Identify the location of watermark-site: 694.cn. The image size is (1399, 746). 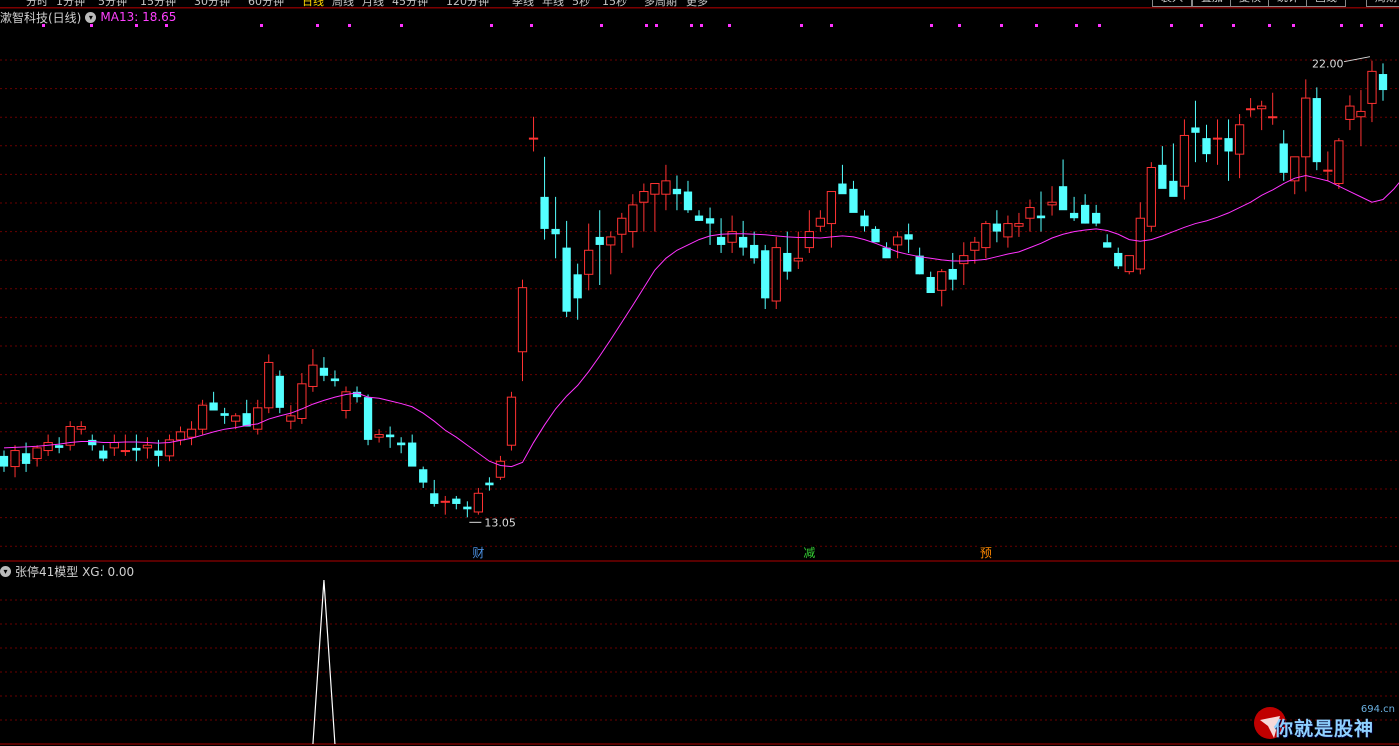
(1377, 709).